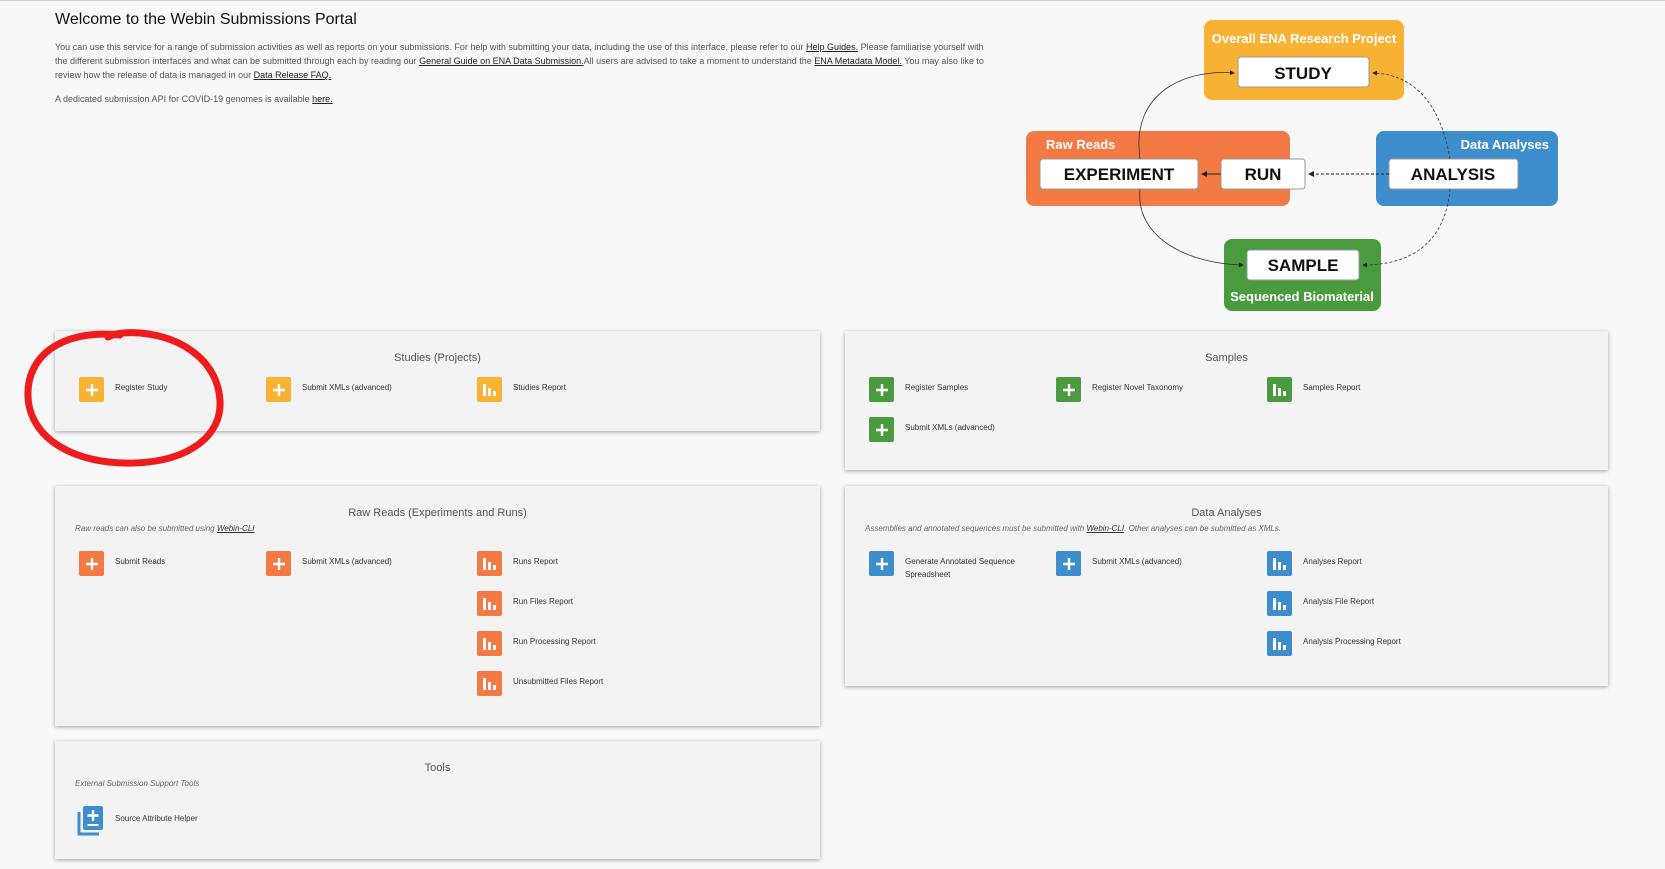  Describe the element at coordinates (293, 75) in the screenshot. I see `data-release-faq-link: Data Release FAQ.` at that location.